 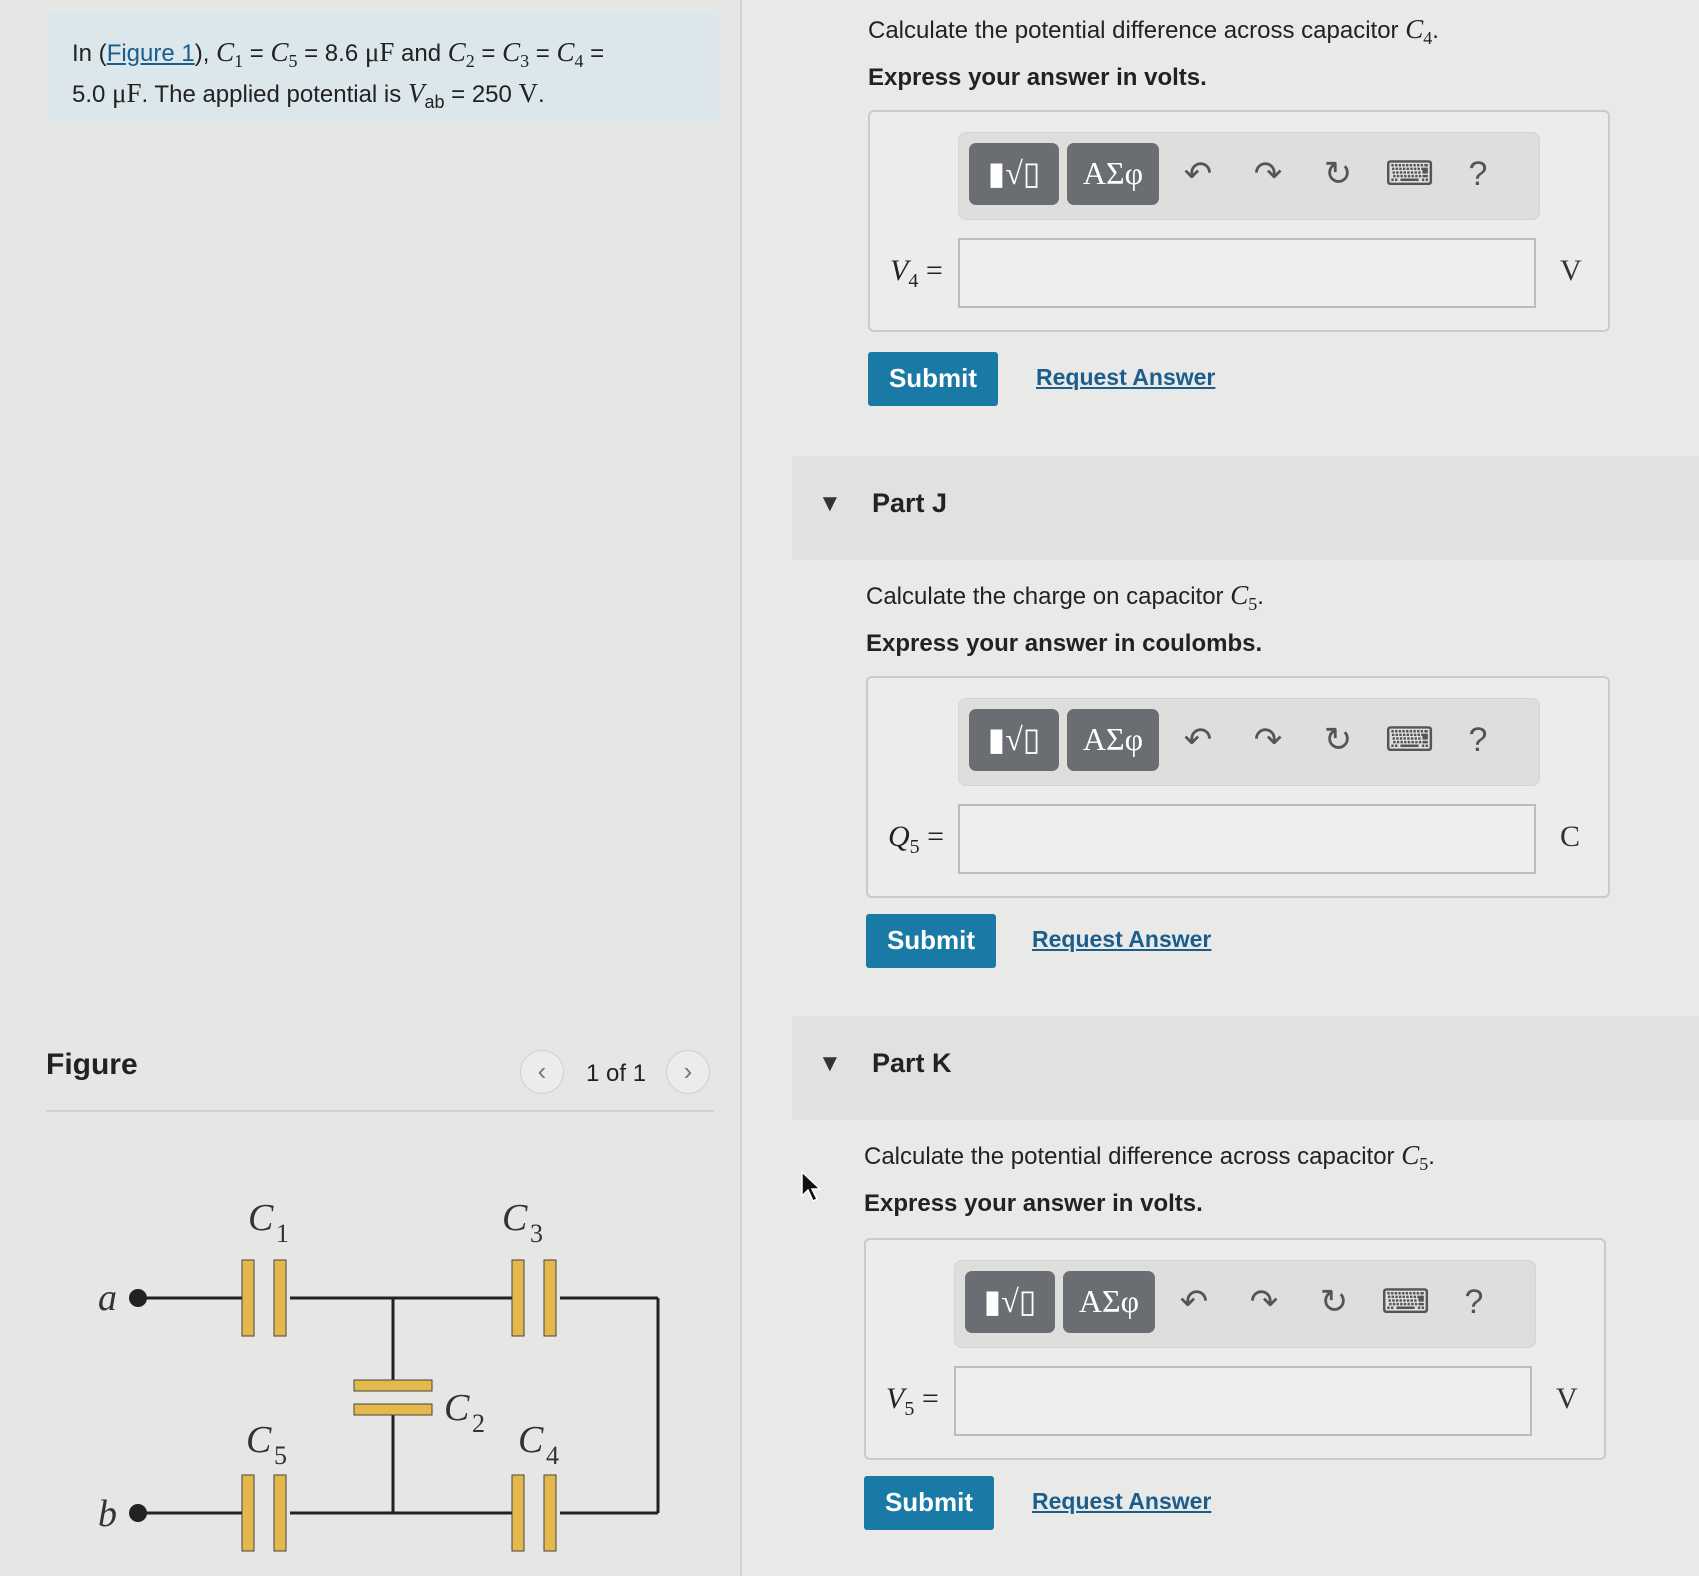 I want to click on unit-text: V, so click(x=528, y=92).